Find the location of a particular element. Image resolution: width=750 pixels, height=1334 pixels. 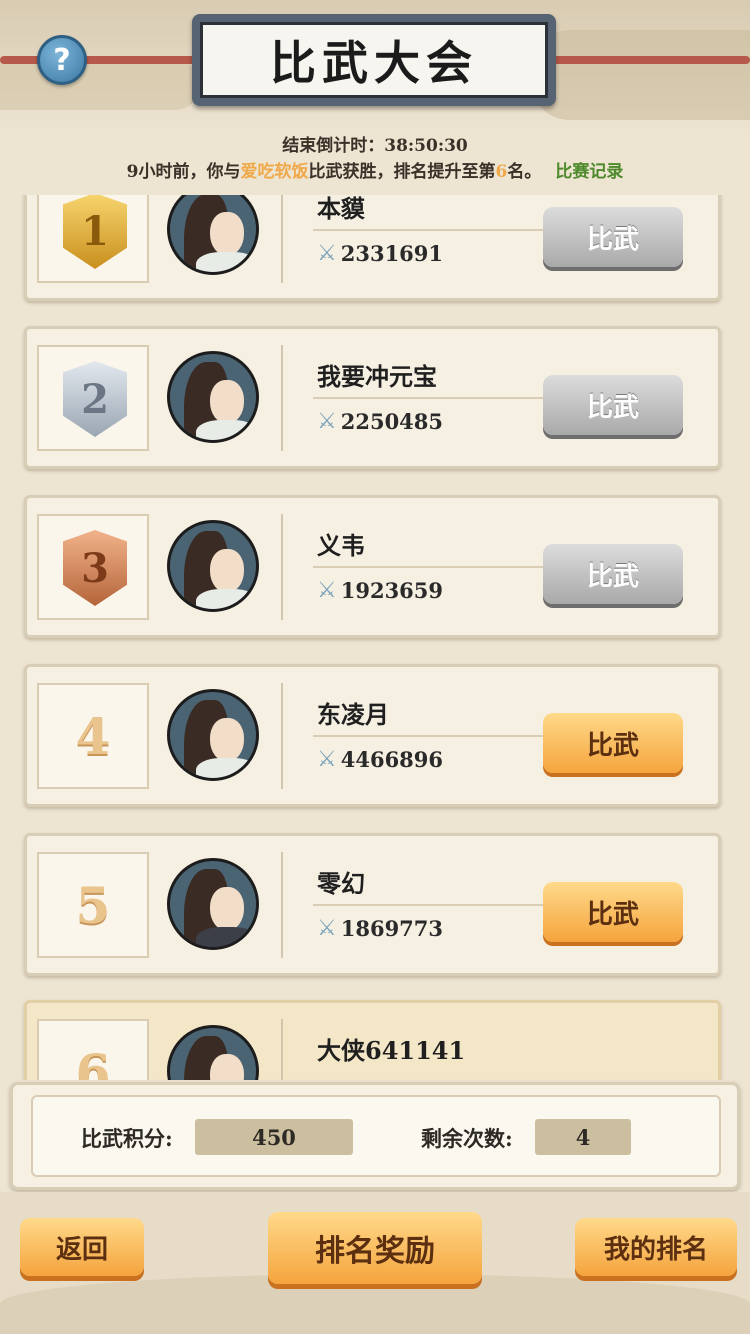

combat-power: ⚔ 2331691 is located at coordinates (380, 253).